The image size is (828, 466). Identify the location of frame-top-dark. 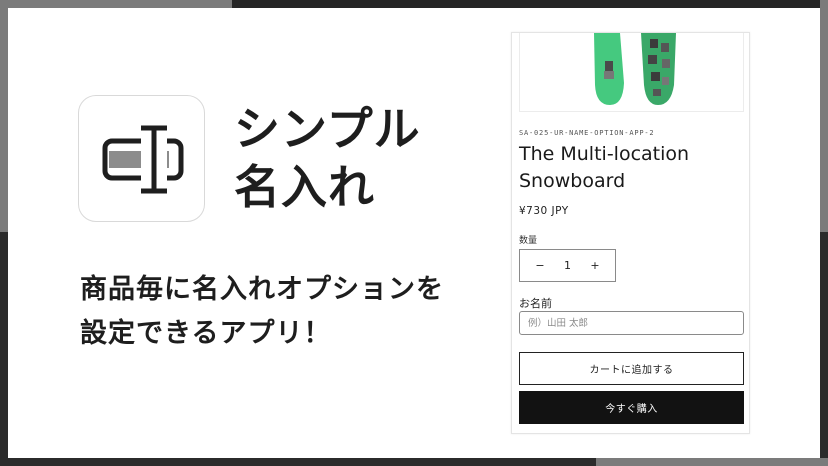
(530, 4).